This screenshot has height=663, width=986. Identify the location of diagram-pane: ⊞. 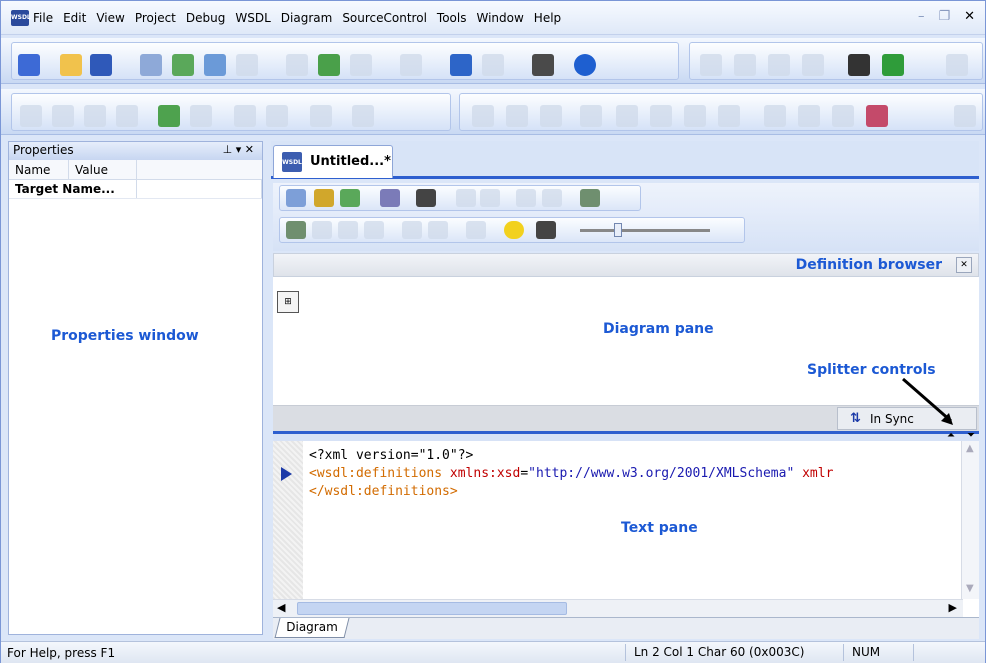
(626, 341).